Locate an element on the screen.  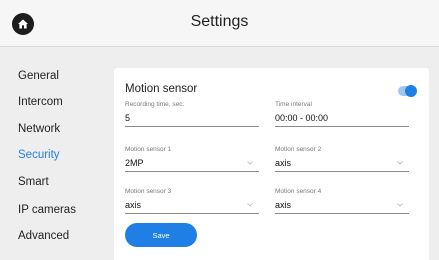
sidebar-item-advanced: Advanced is located at coordinates (43, 236).